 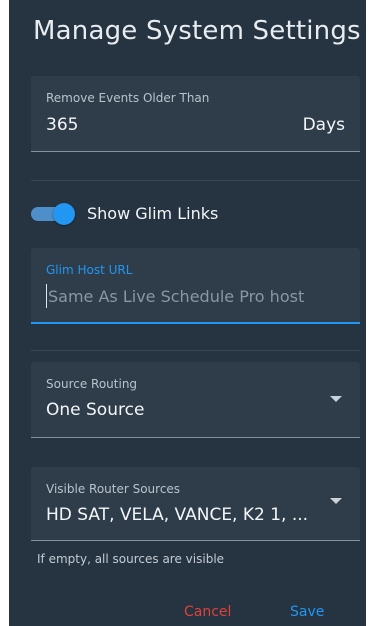 I want to click on remove-events-label: Remove Events Older Than, so click(x=128, y=98).